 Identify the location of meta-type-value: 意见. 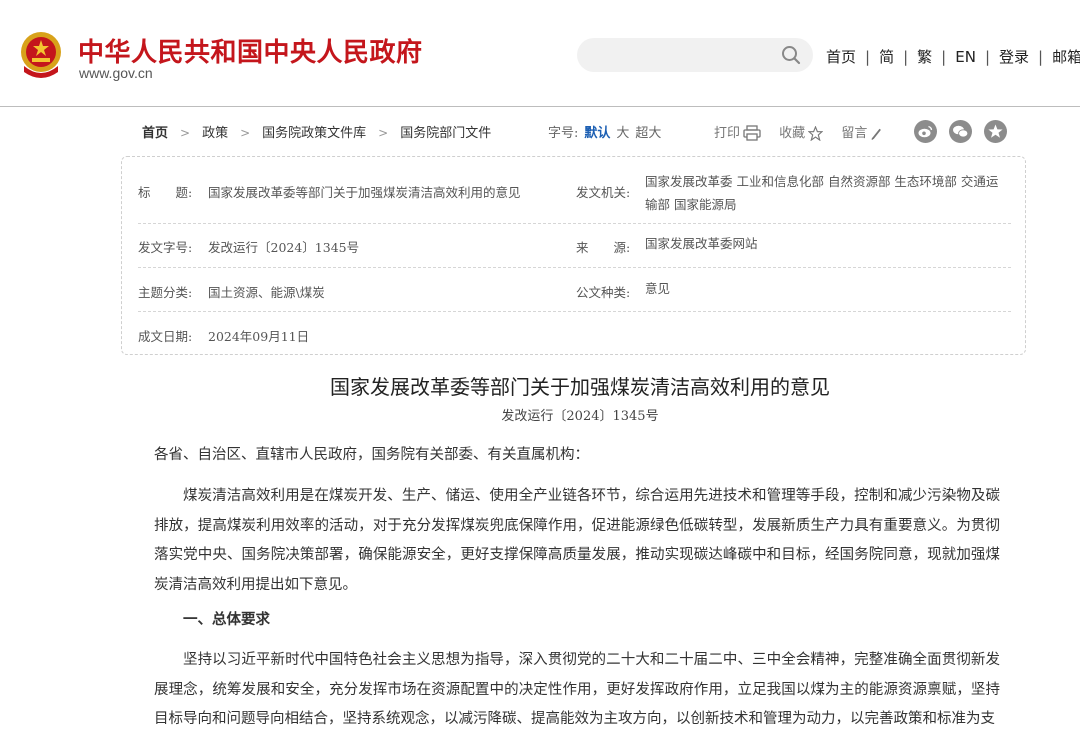
(658, 288).